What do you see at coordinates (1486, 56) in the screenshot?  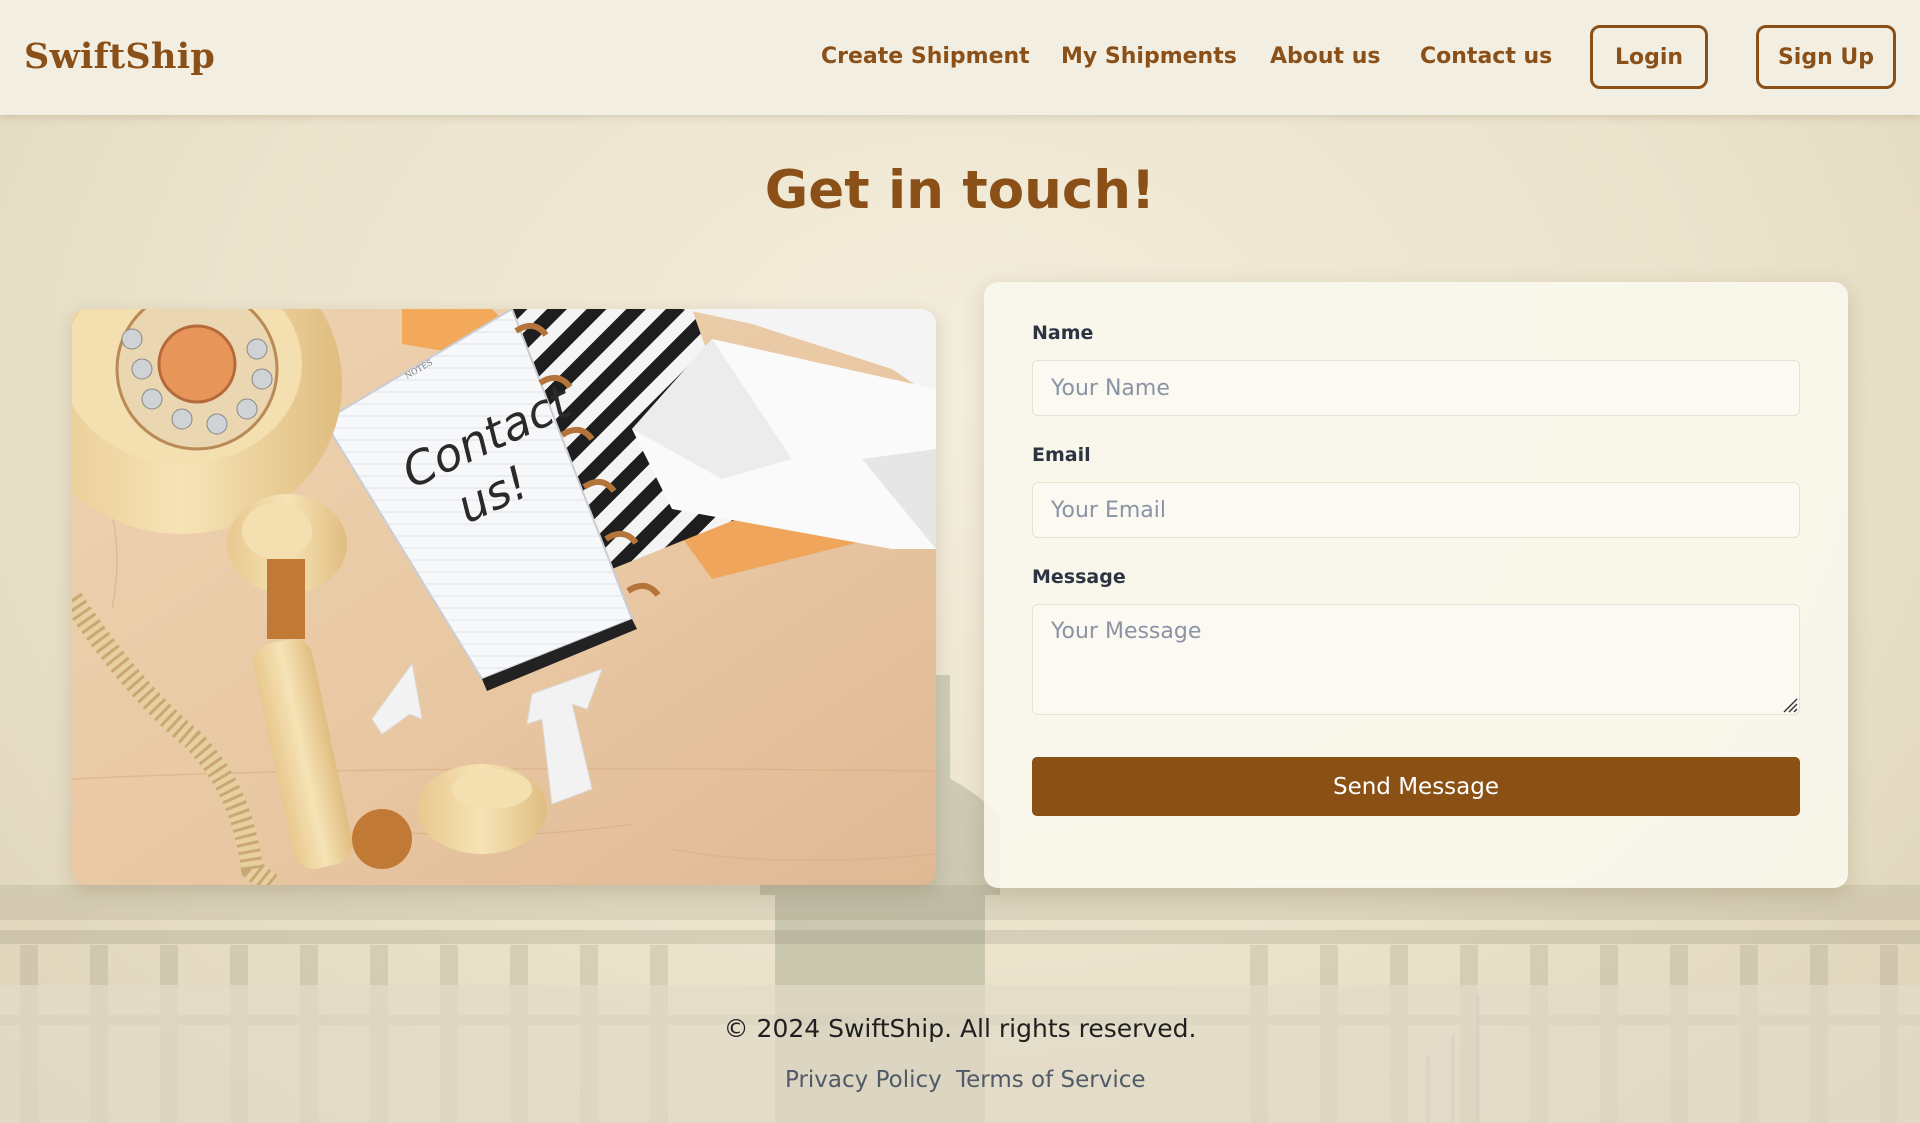 I see `nav-contact-us: Contact us` at bounding box center [1486, 56].